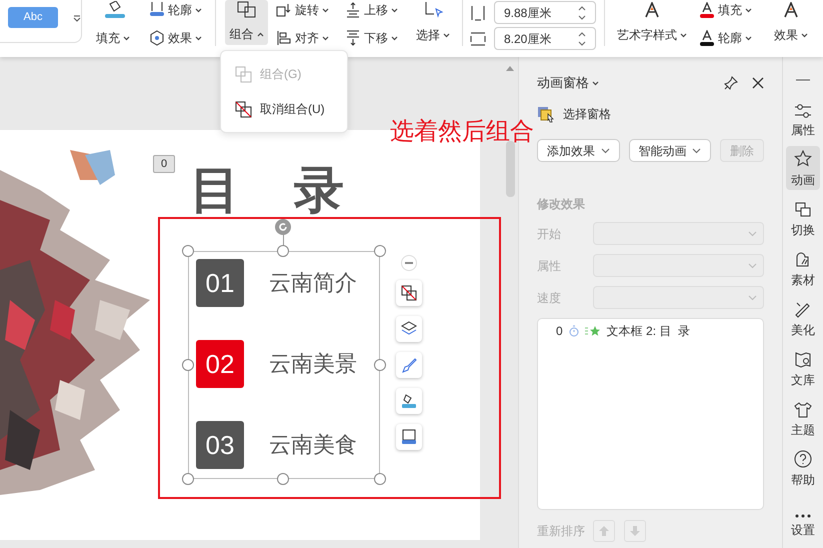  What do you see at coordinates (409, 293) in the screenshot?
I see `ungroup-button` at bounding box center [409, 293].